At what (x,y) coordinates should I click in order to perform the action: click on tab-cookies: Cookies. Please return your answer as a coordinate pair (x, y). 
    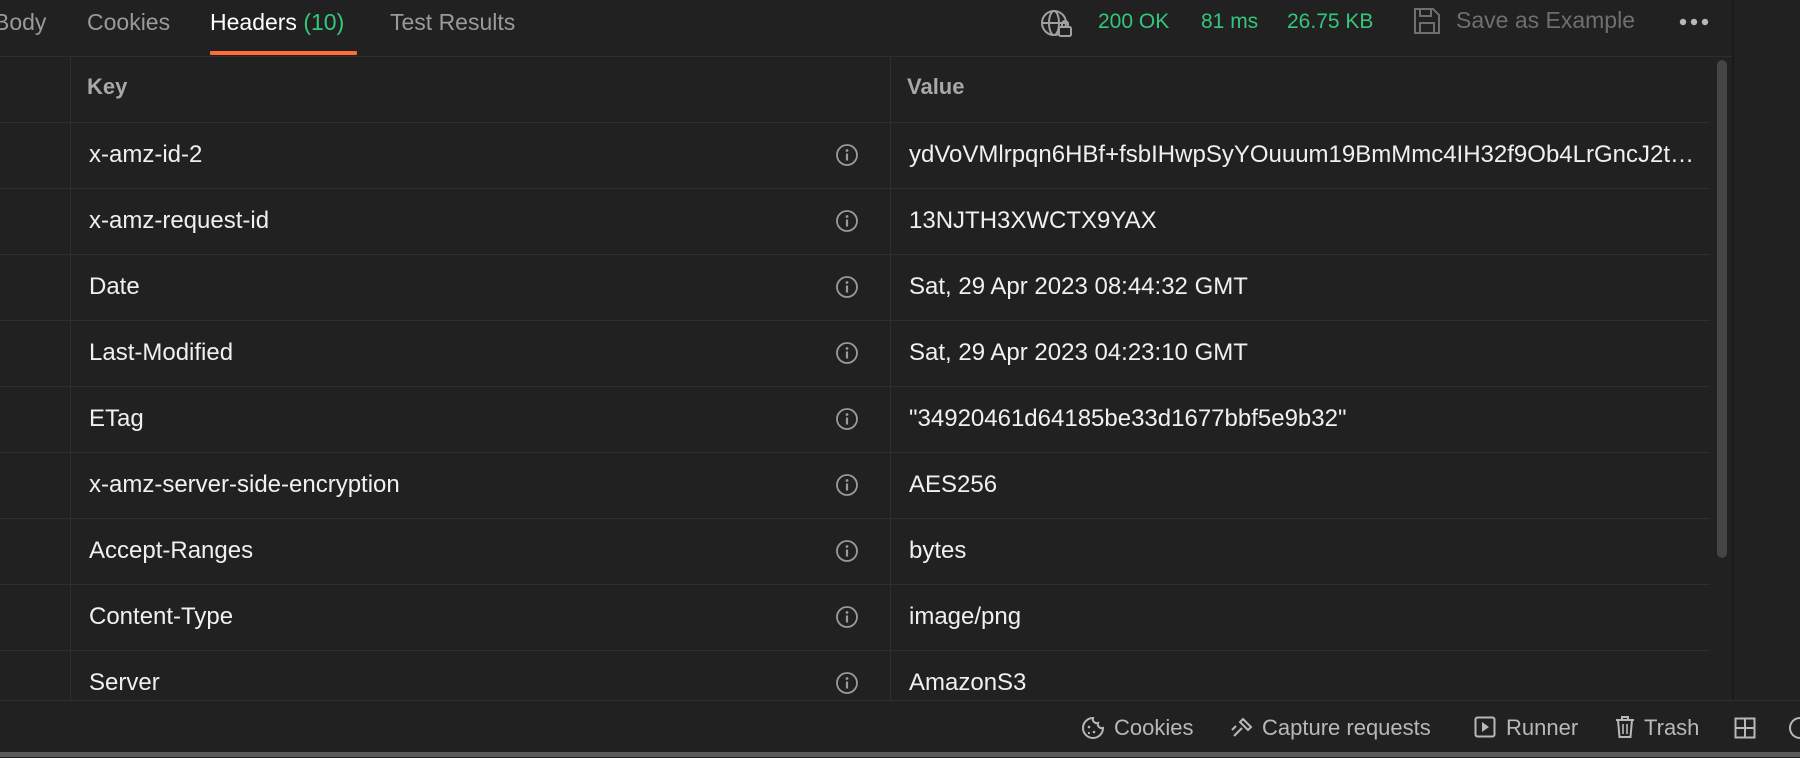
    Looking at the image, I should click on (128, 22).